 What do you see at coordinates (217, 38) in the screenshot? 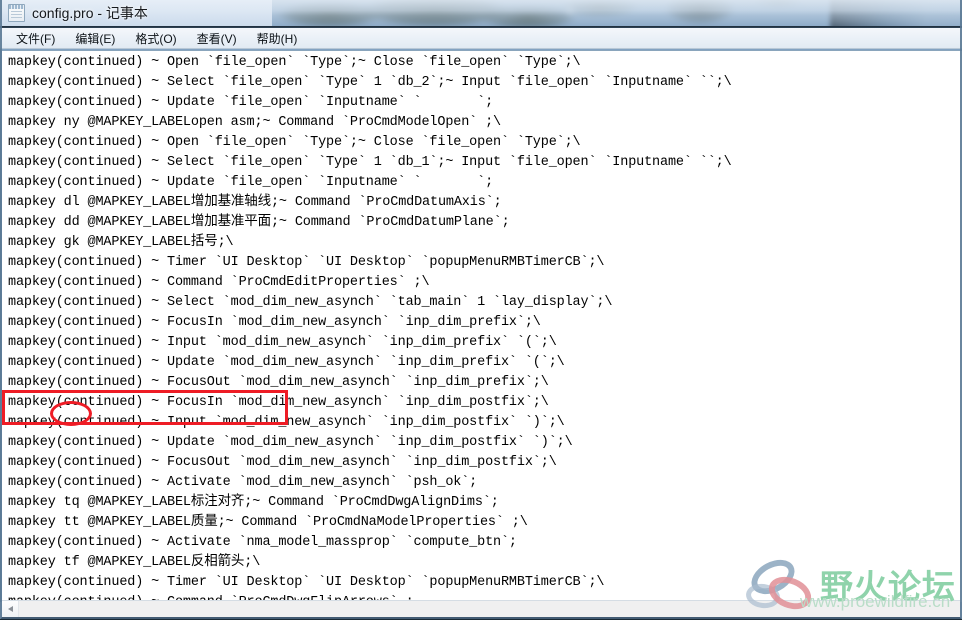
I see `menu-item-view: 查看(V)` at bounding box center [217, 38].